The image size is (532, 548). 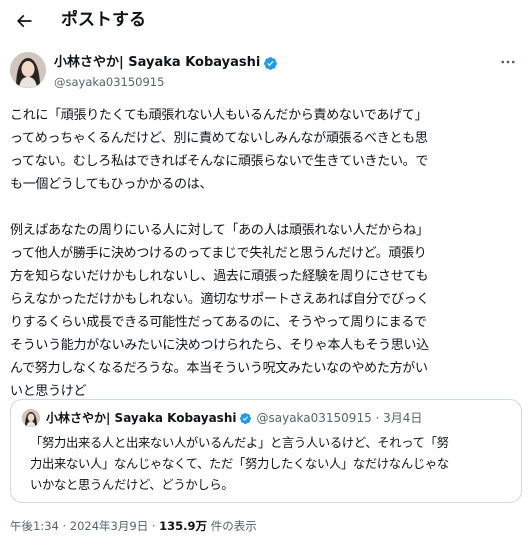 What do you see at coordinates (219, 276) in the screenshot?
I see `post-line: 方を知らないだけかもしれないし、過去に頑張った経験を周りにさせても` at bounding box center [219, 276].